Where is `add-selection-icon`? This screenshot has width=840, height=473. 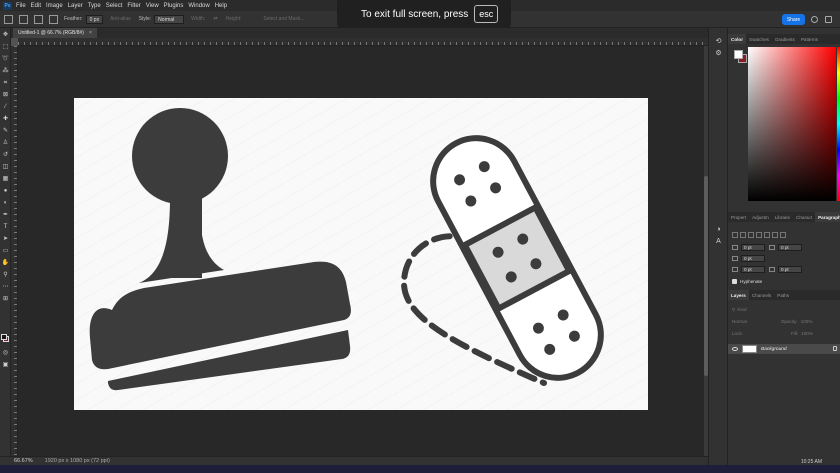
add-selection-icon is located at coordinates (53, 19).